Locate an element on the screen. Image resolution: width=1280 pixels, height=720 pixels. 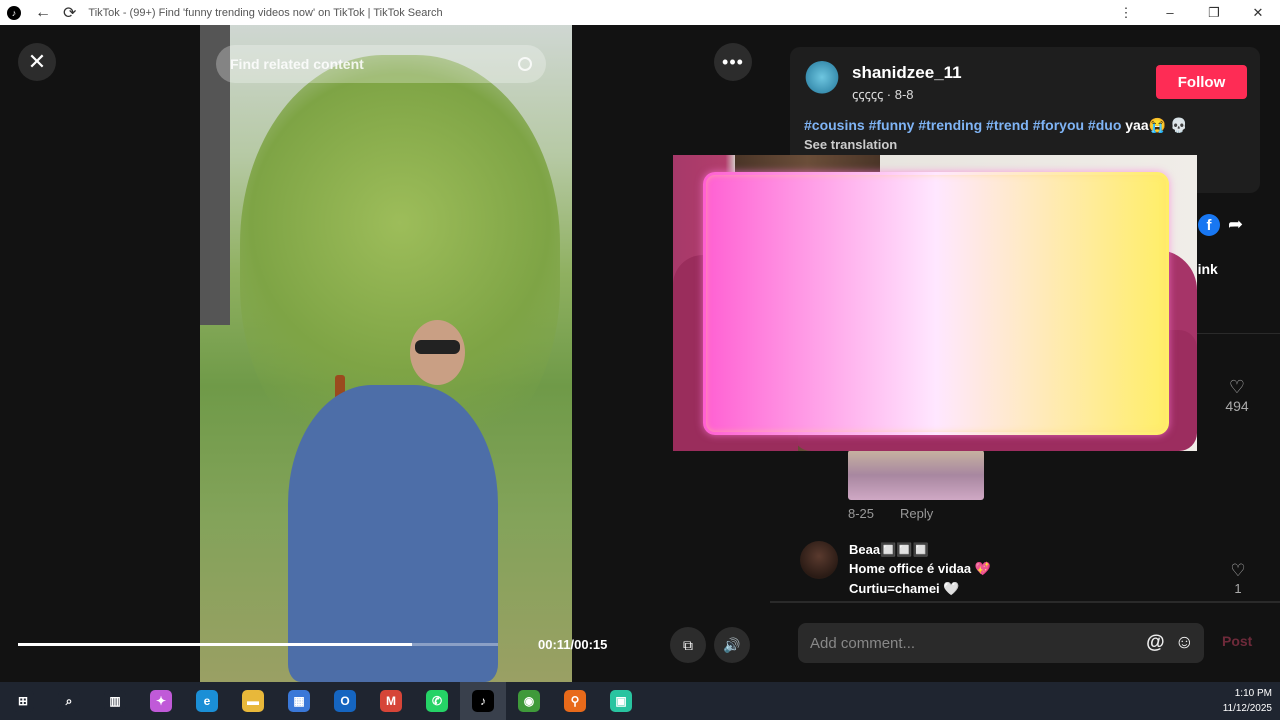
tiktok-app-icon: ♪ is located at coordinates (14, 12).